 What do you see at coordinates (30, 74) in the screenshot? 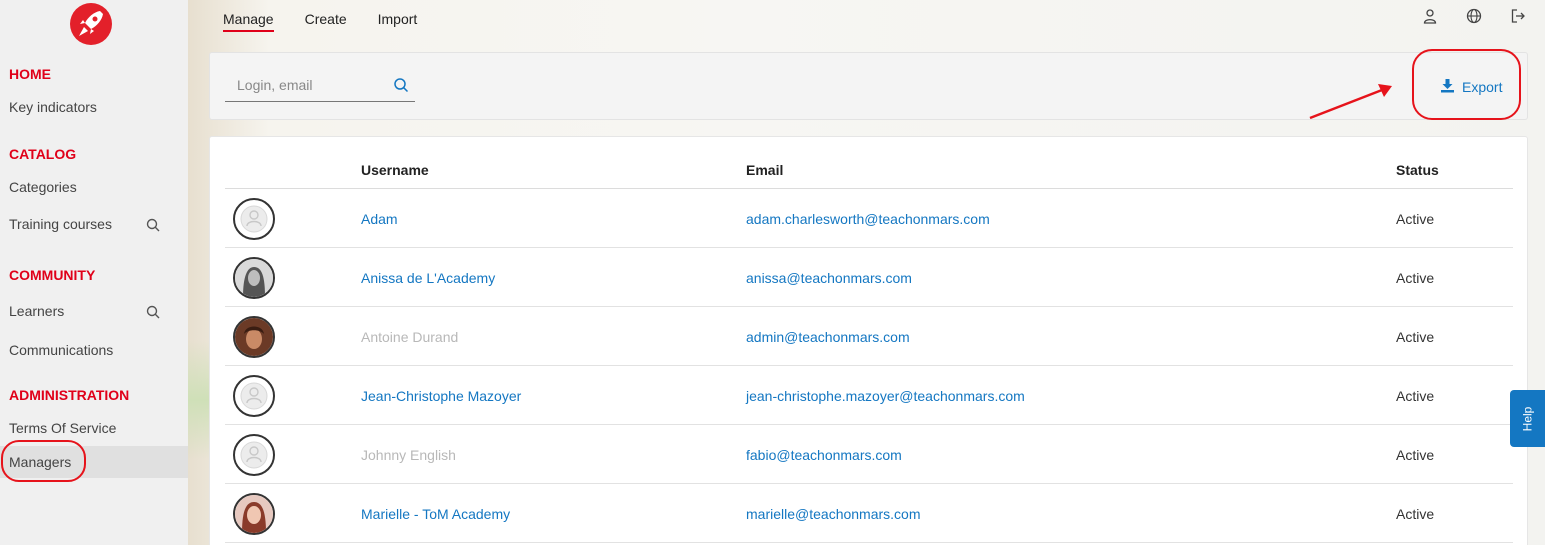
I see `section-home: HOME` at bounding box center [30, 74].